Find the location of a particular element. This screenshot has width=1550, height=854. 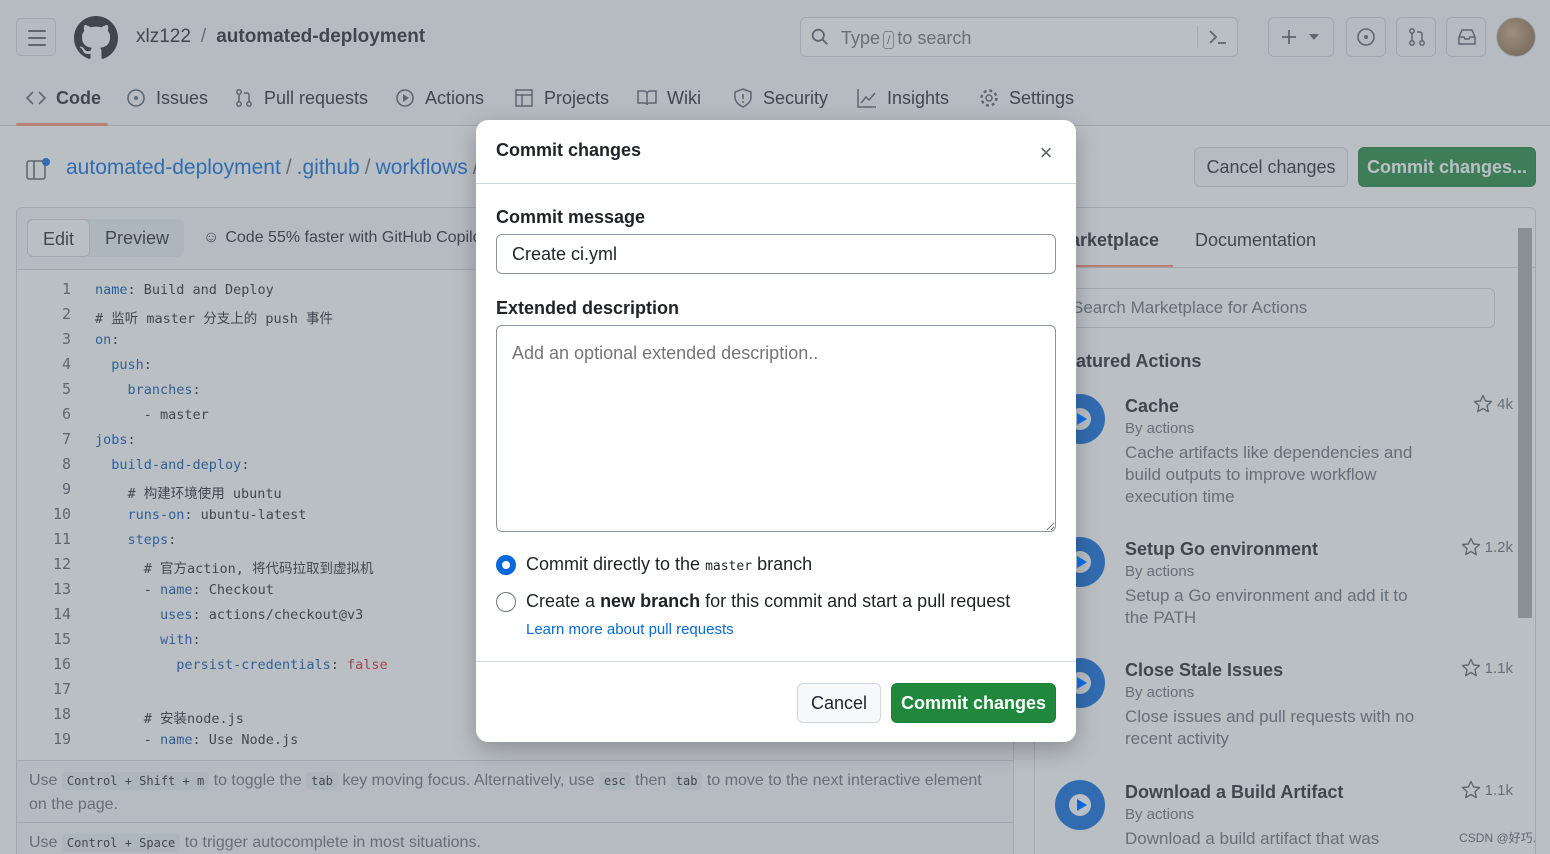

extended-description-textarea is located at coordinates (776, 428).